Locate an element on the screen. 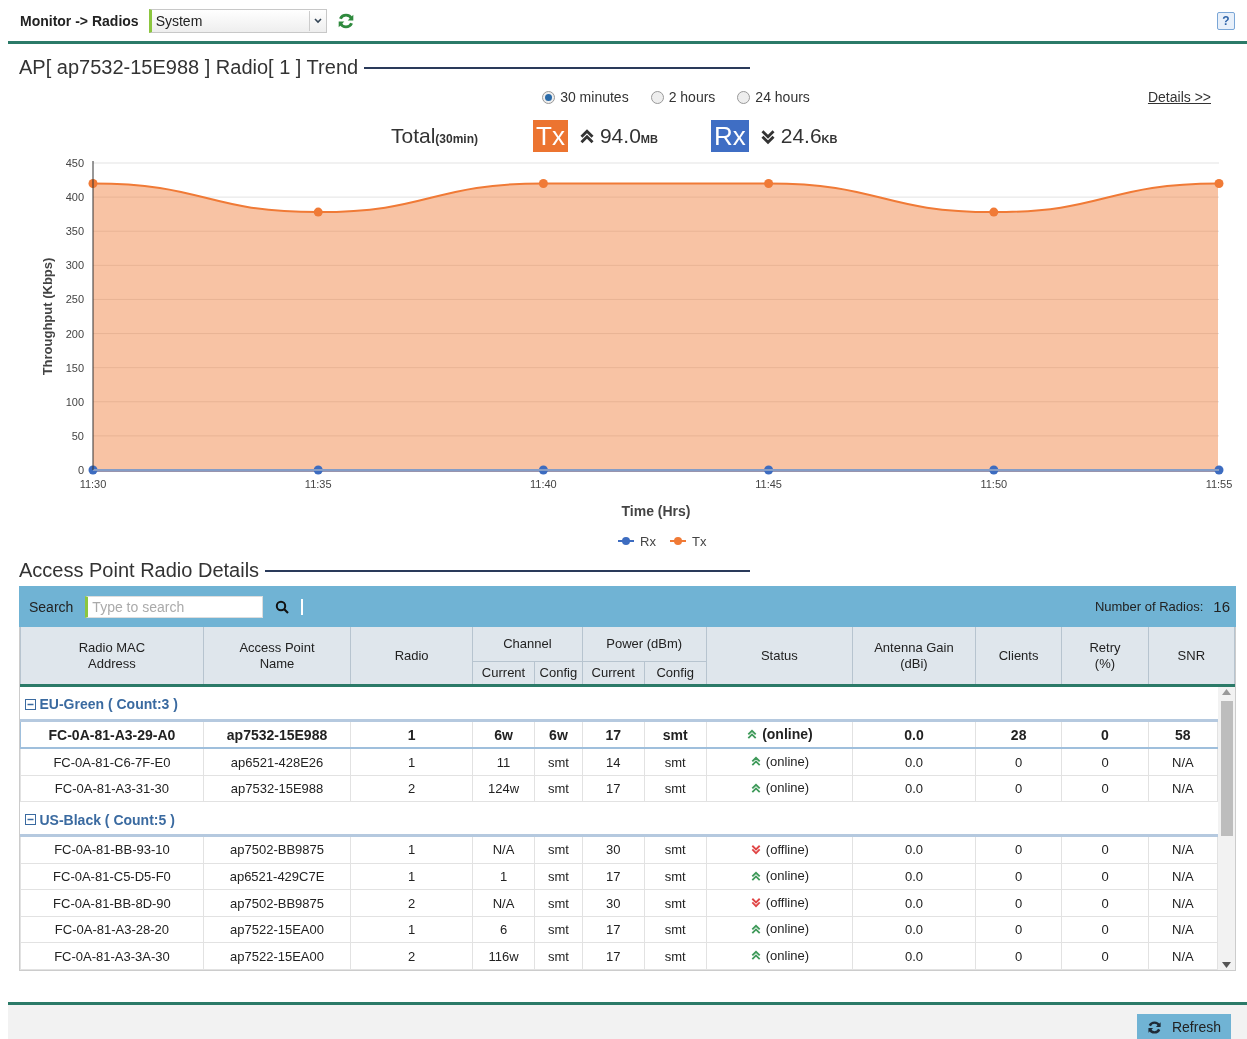 The image size is (1247, 1039). range-option: 24 hours is located at coordinates (773, 97).